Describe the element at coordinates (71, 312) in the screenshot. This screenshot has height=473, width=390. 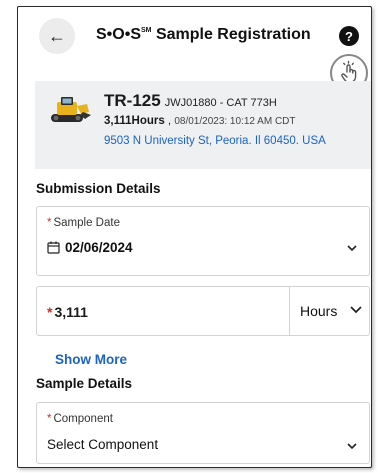
I see `hours-value: 3,111` at that location.